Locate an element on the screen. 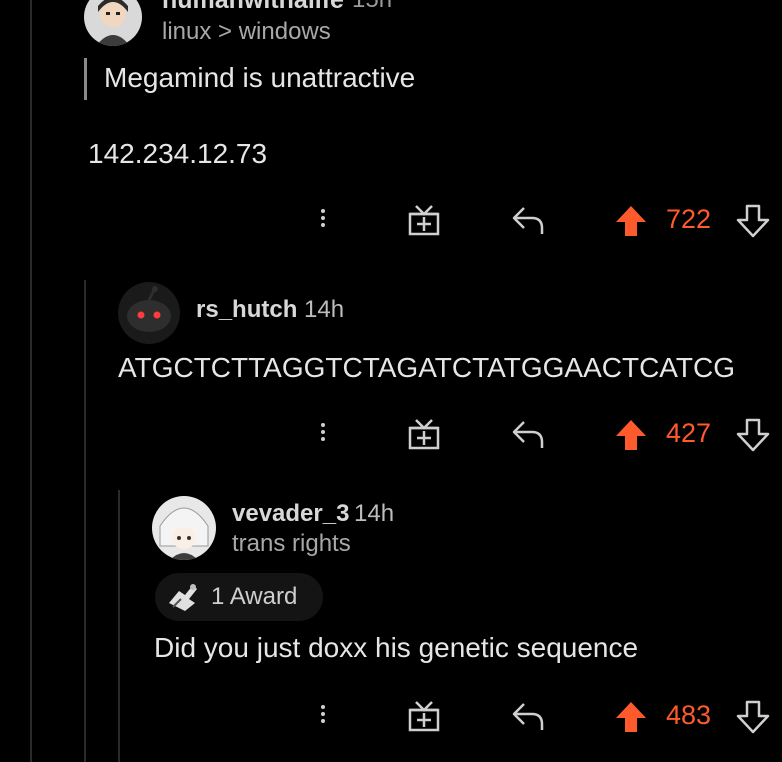 The height and width of the screenshot is (762, 782). user-flair: linux > windows is located at coordinates (246, 31).